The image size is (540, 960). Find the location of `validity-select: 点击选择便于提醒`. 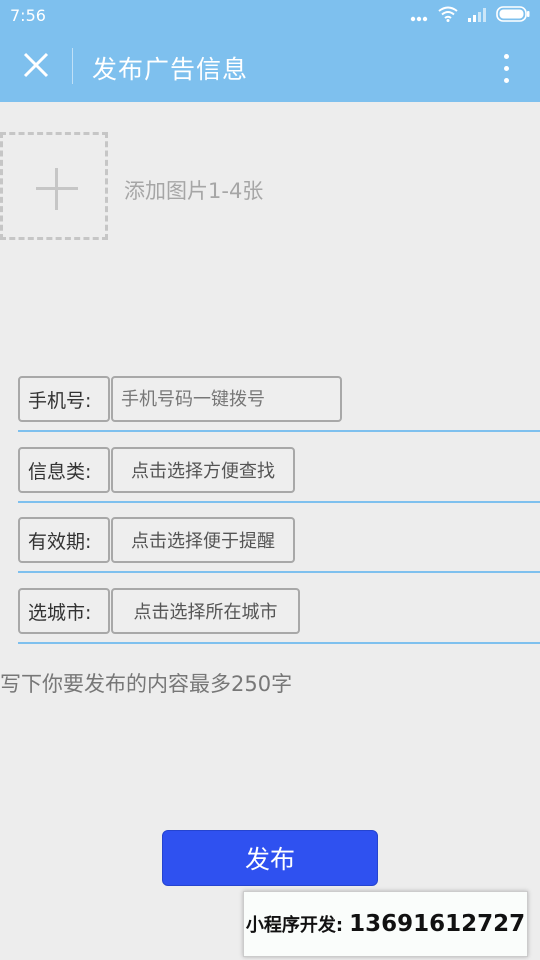

validity-select: 点击选择便于提醒 is located at coordinates (203, 540).